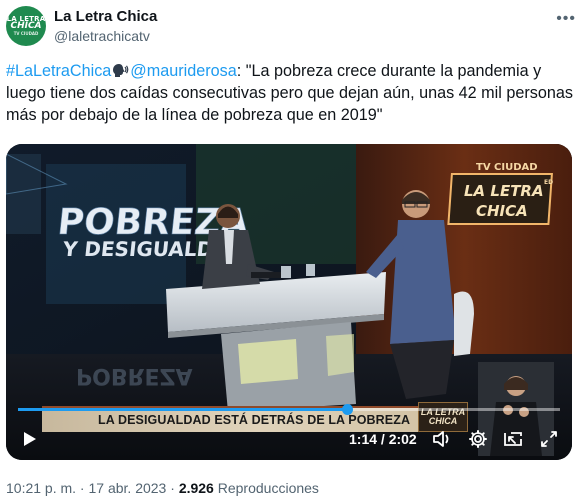 This screenshot has width=582, height=501. I want to click on floor-reflection: POBREZA, so click(134, 375).